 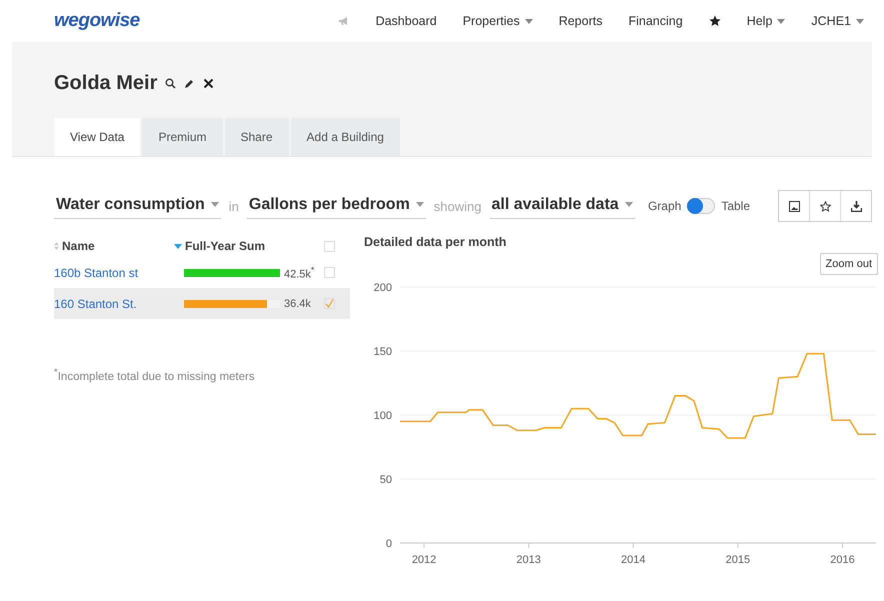 What do you see at coordinates (528, 559) in the screenshot?
I see `axis-label: 2013` at bounding box center [528, 559].